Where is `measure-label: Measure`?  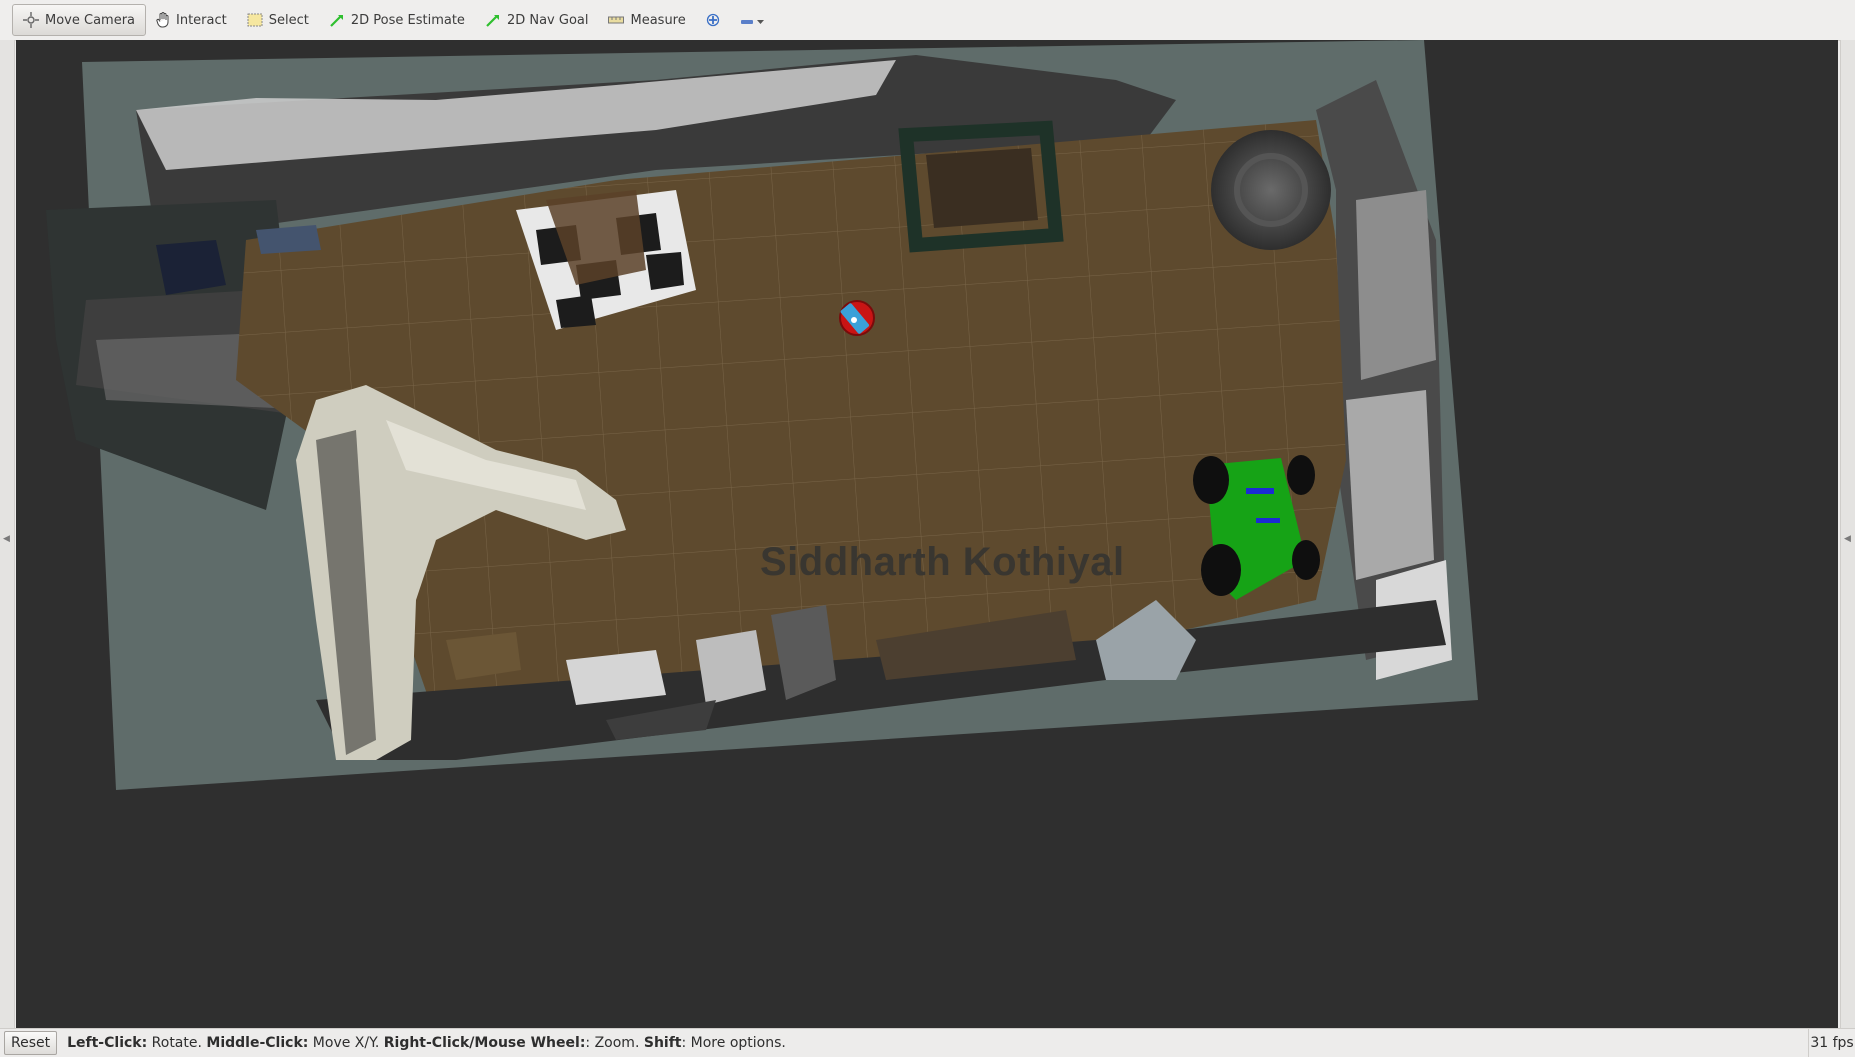 measure-label: Measure is located at coordinates (658, 20).